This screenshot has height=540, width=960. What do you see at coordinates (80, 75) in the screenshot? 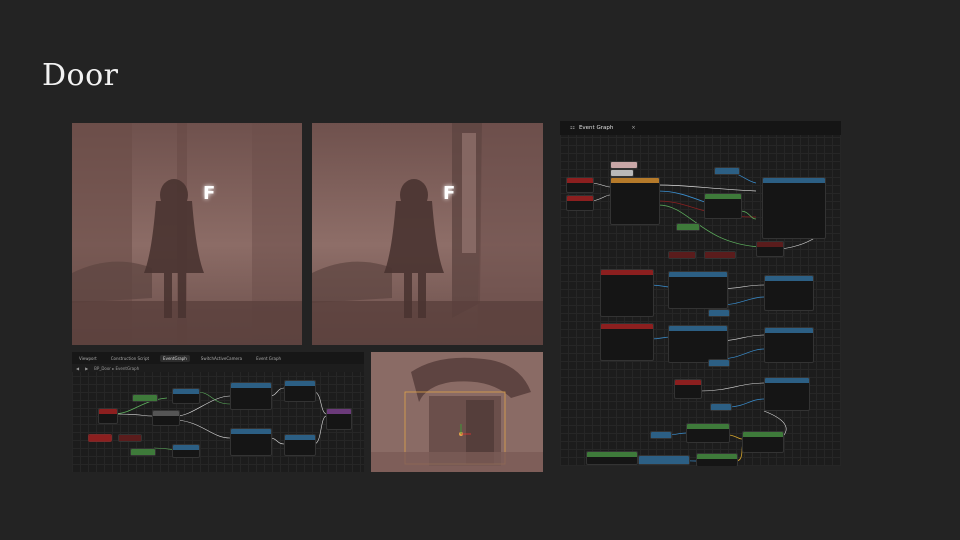
I see `slide-title: Door` at bounding box center [80, 75].